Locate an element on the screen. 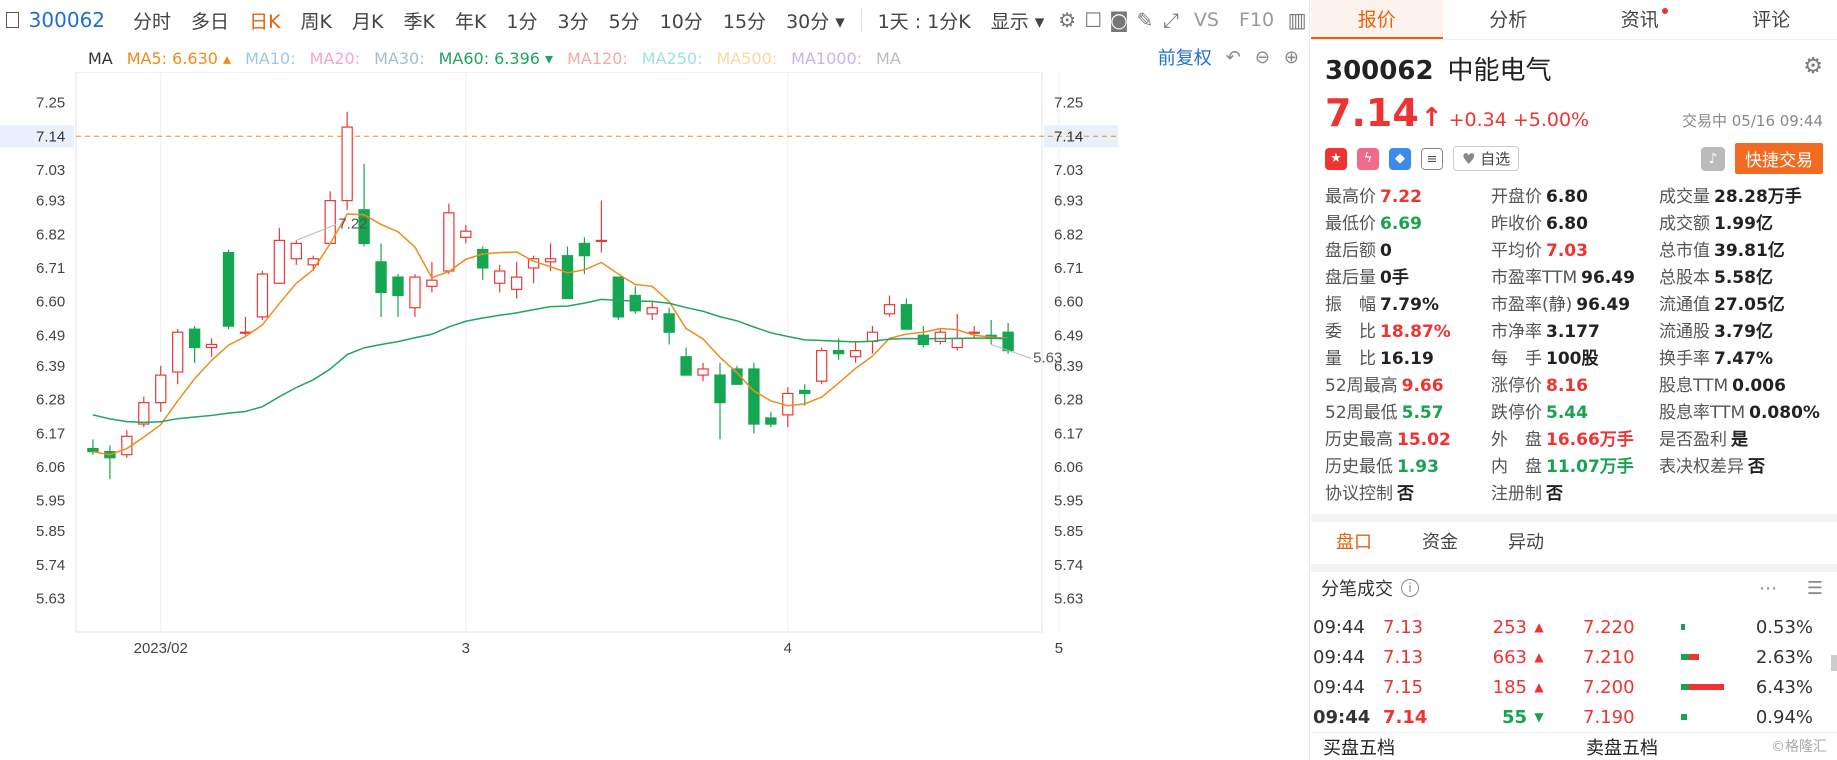  trade-status: 交易中 05/16 09:44 is located at coordinates (1752, 121).